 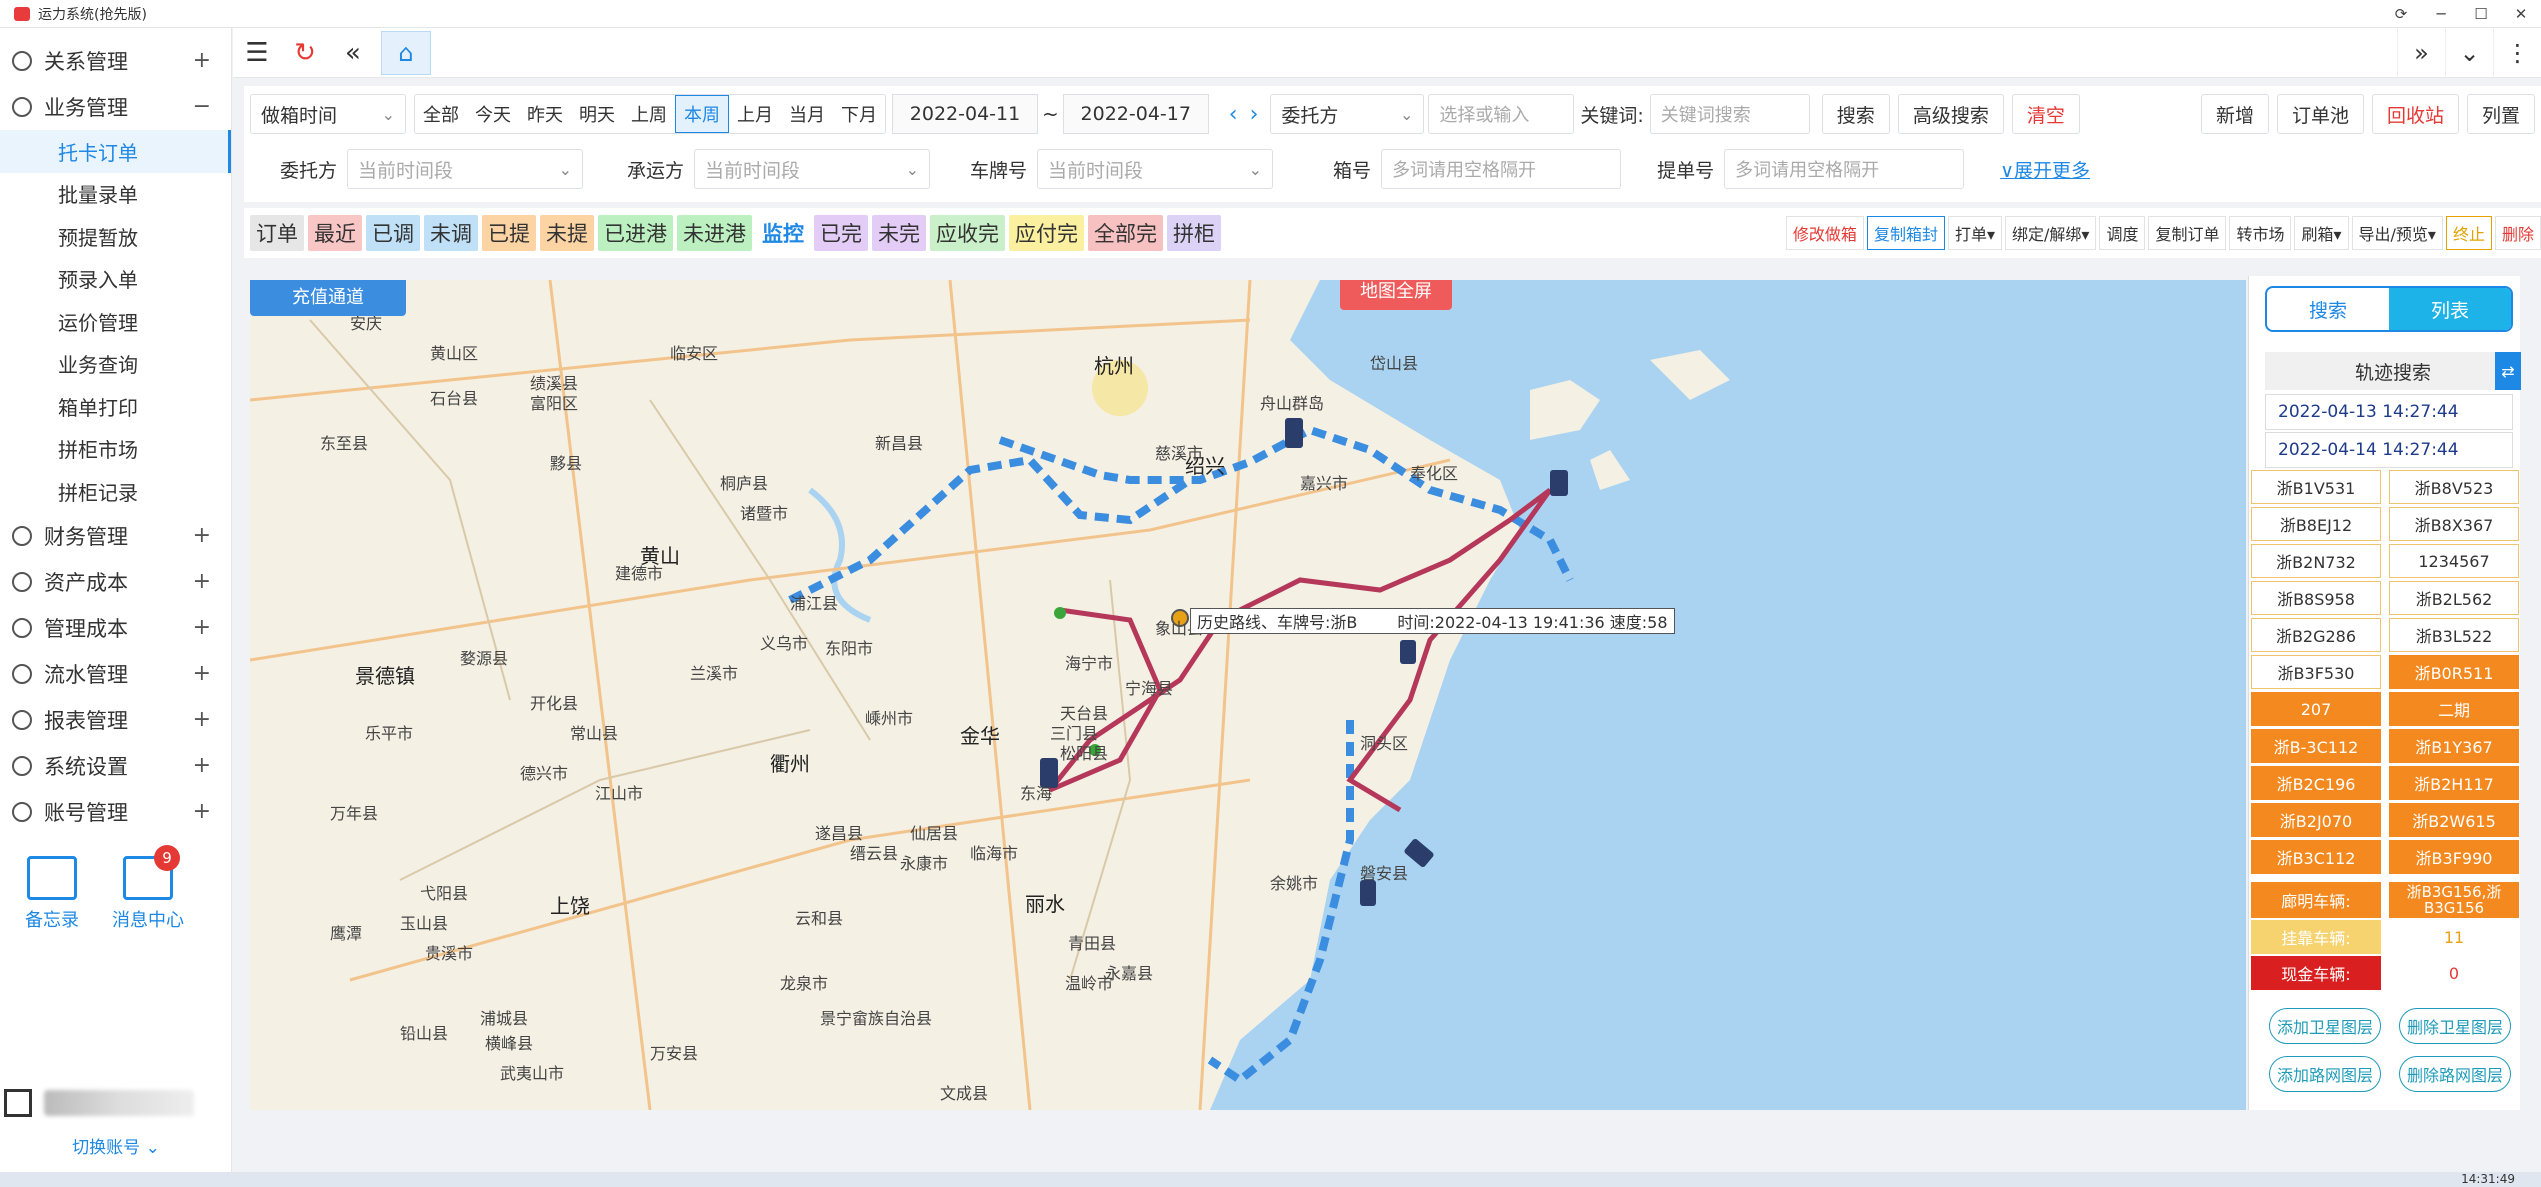 What do you see at coordinates (115, 321) in the screenshot?
I see `sub-item-freight-price: 运价管理` at bounding box center [115, 321].